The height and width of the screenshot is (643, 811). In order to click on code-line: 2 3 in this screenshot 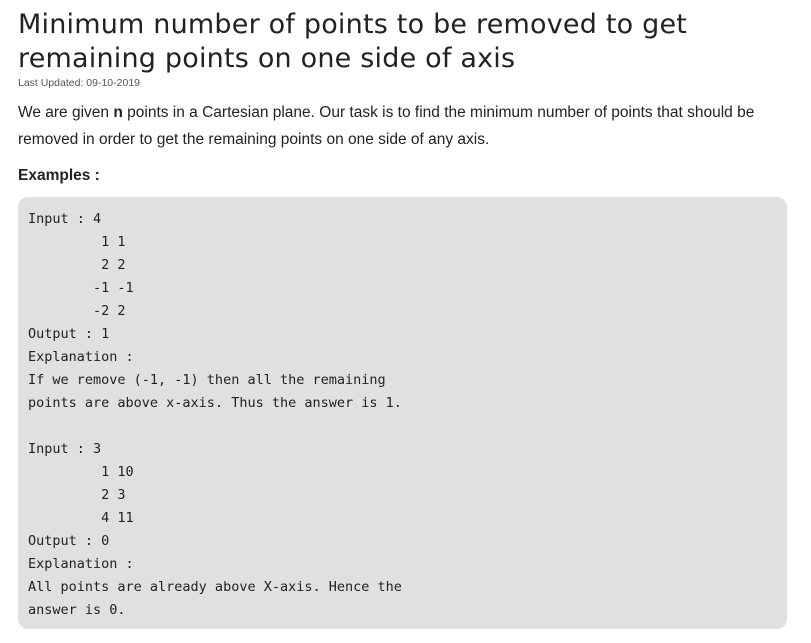, I will do `click(77, 495)`.